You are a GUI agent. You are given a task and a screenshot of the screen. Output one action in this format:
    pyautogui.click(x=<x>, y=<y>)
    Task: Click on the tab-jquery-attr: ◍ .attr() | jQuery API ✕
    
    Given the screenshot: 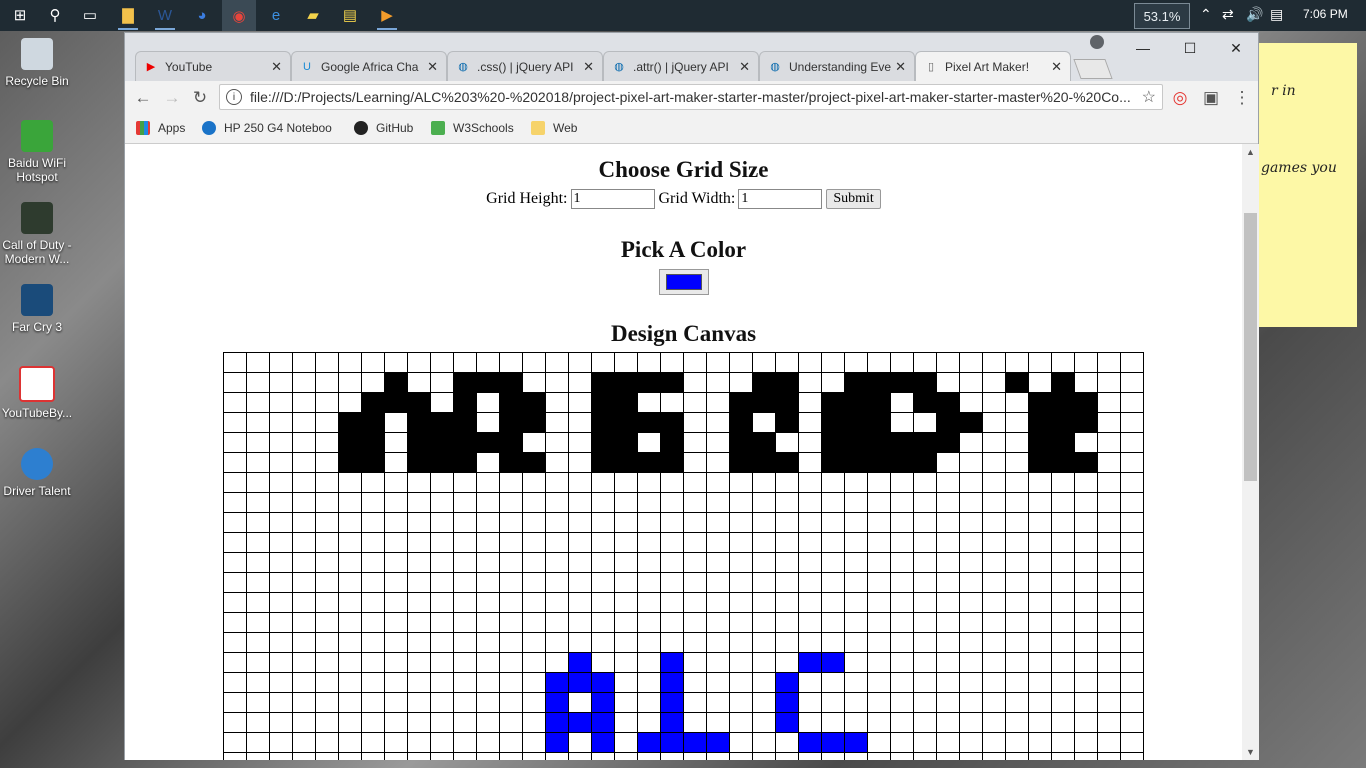 What is the action you would take?
    pyautogui.click(x=681, y=66)
    